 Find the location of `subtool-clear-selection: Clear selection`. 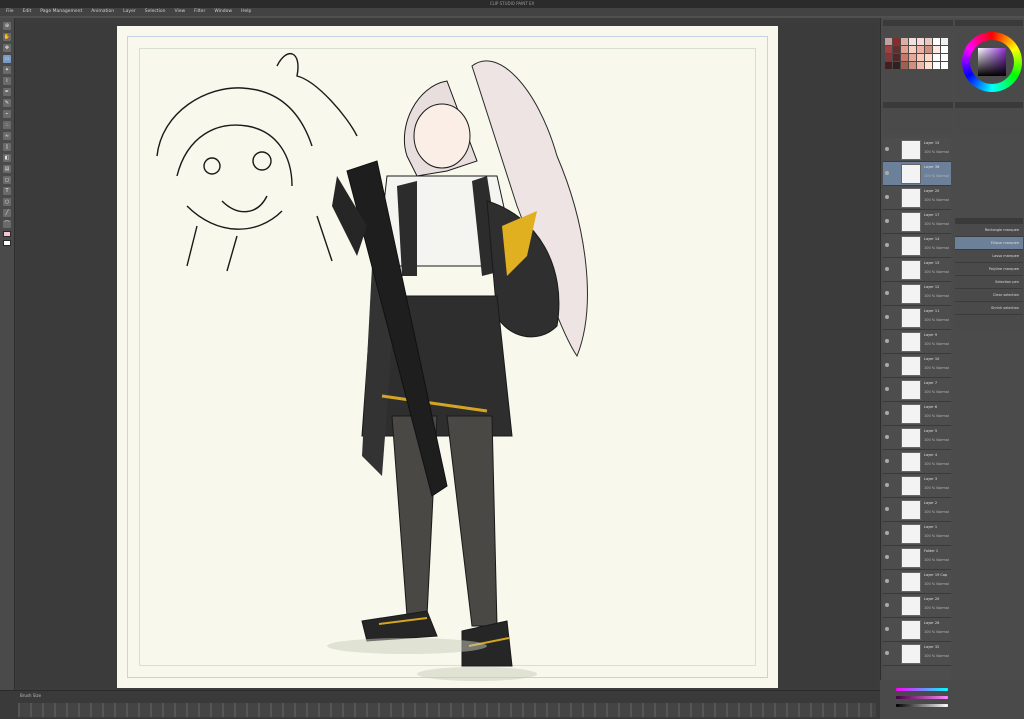

subtool-clear-selection: Clear selection is located at coordinates (989, 295).